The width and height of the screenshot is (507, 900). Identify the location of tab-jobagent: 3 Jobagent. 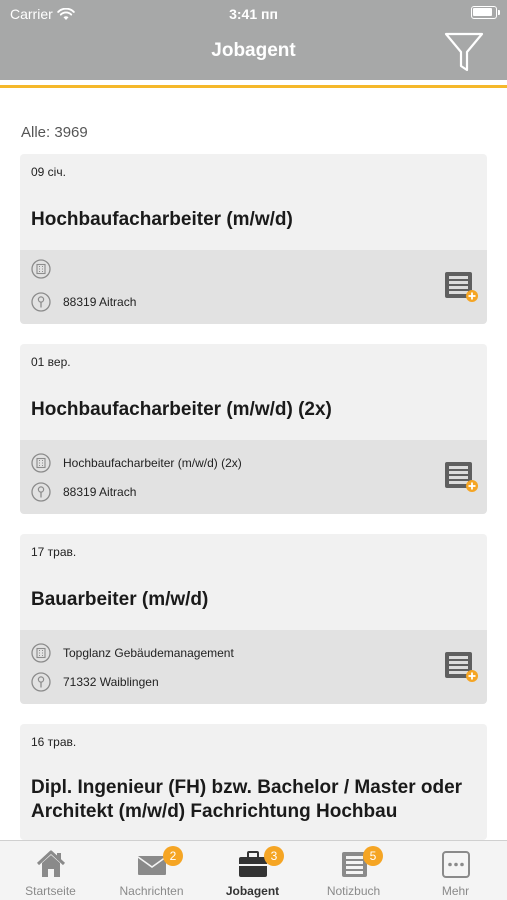
(252, 870).